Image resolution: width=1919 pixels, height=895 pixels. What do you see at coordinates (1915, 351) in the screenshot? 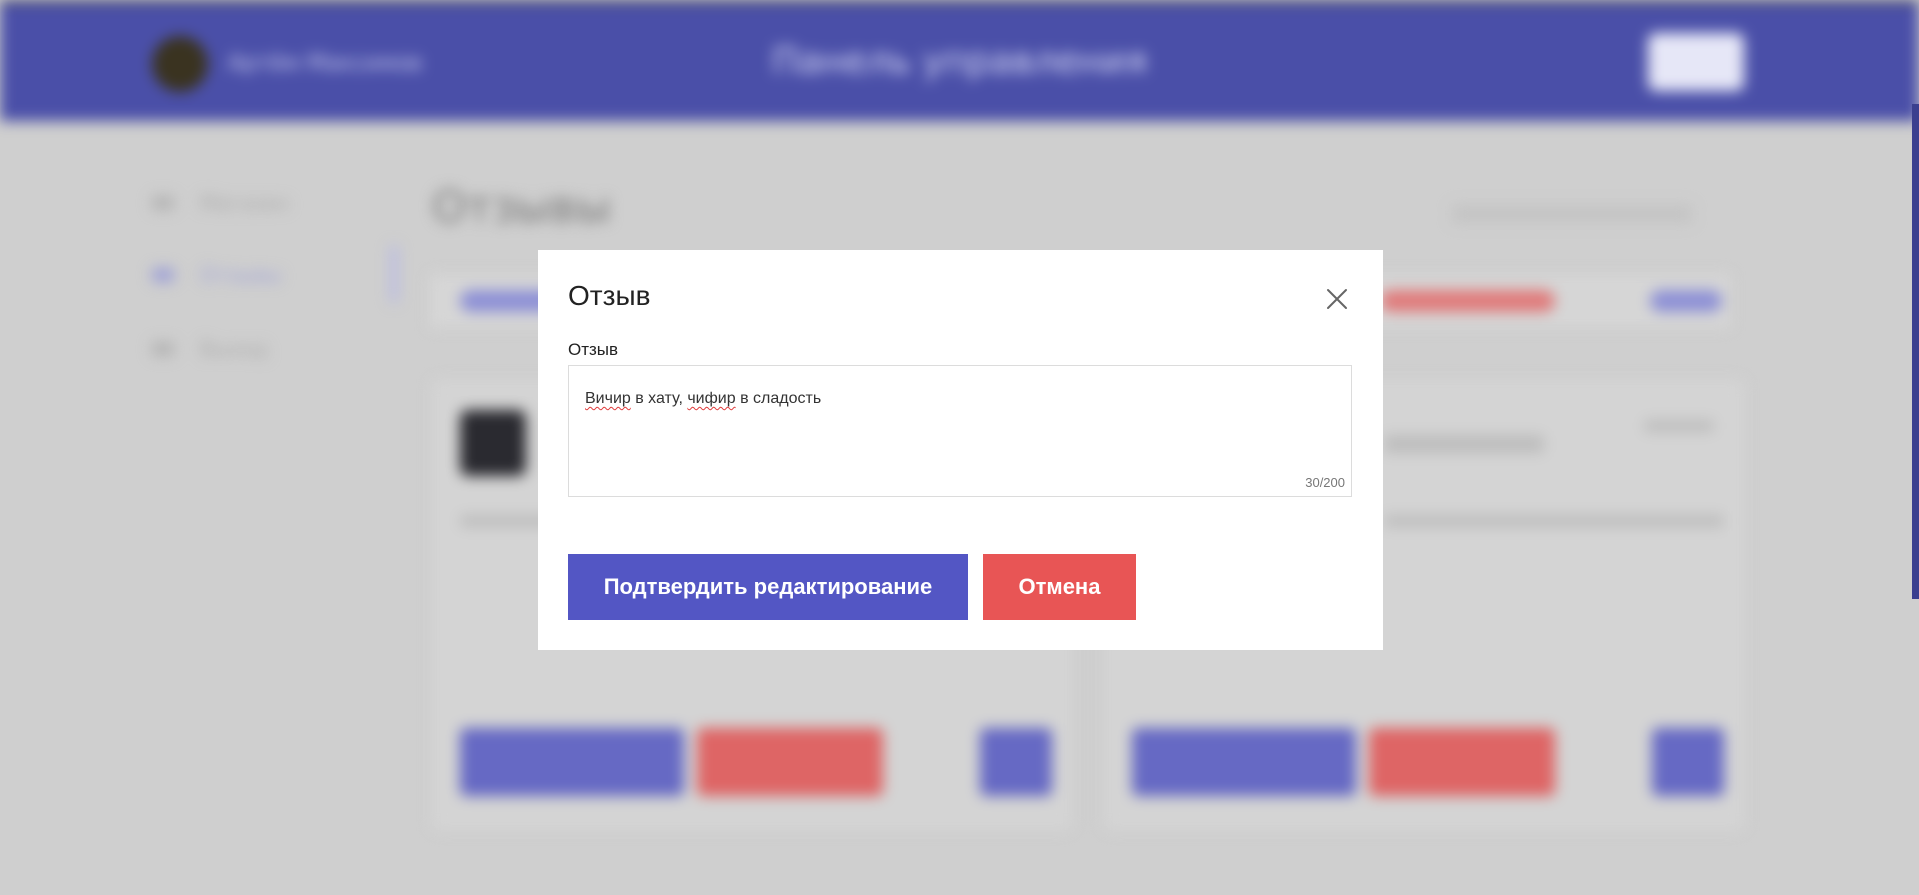
I see `page-scrollbar` at bounding box center [1915, 351].